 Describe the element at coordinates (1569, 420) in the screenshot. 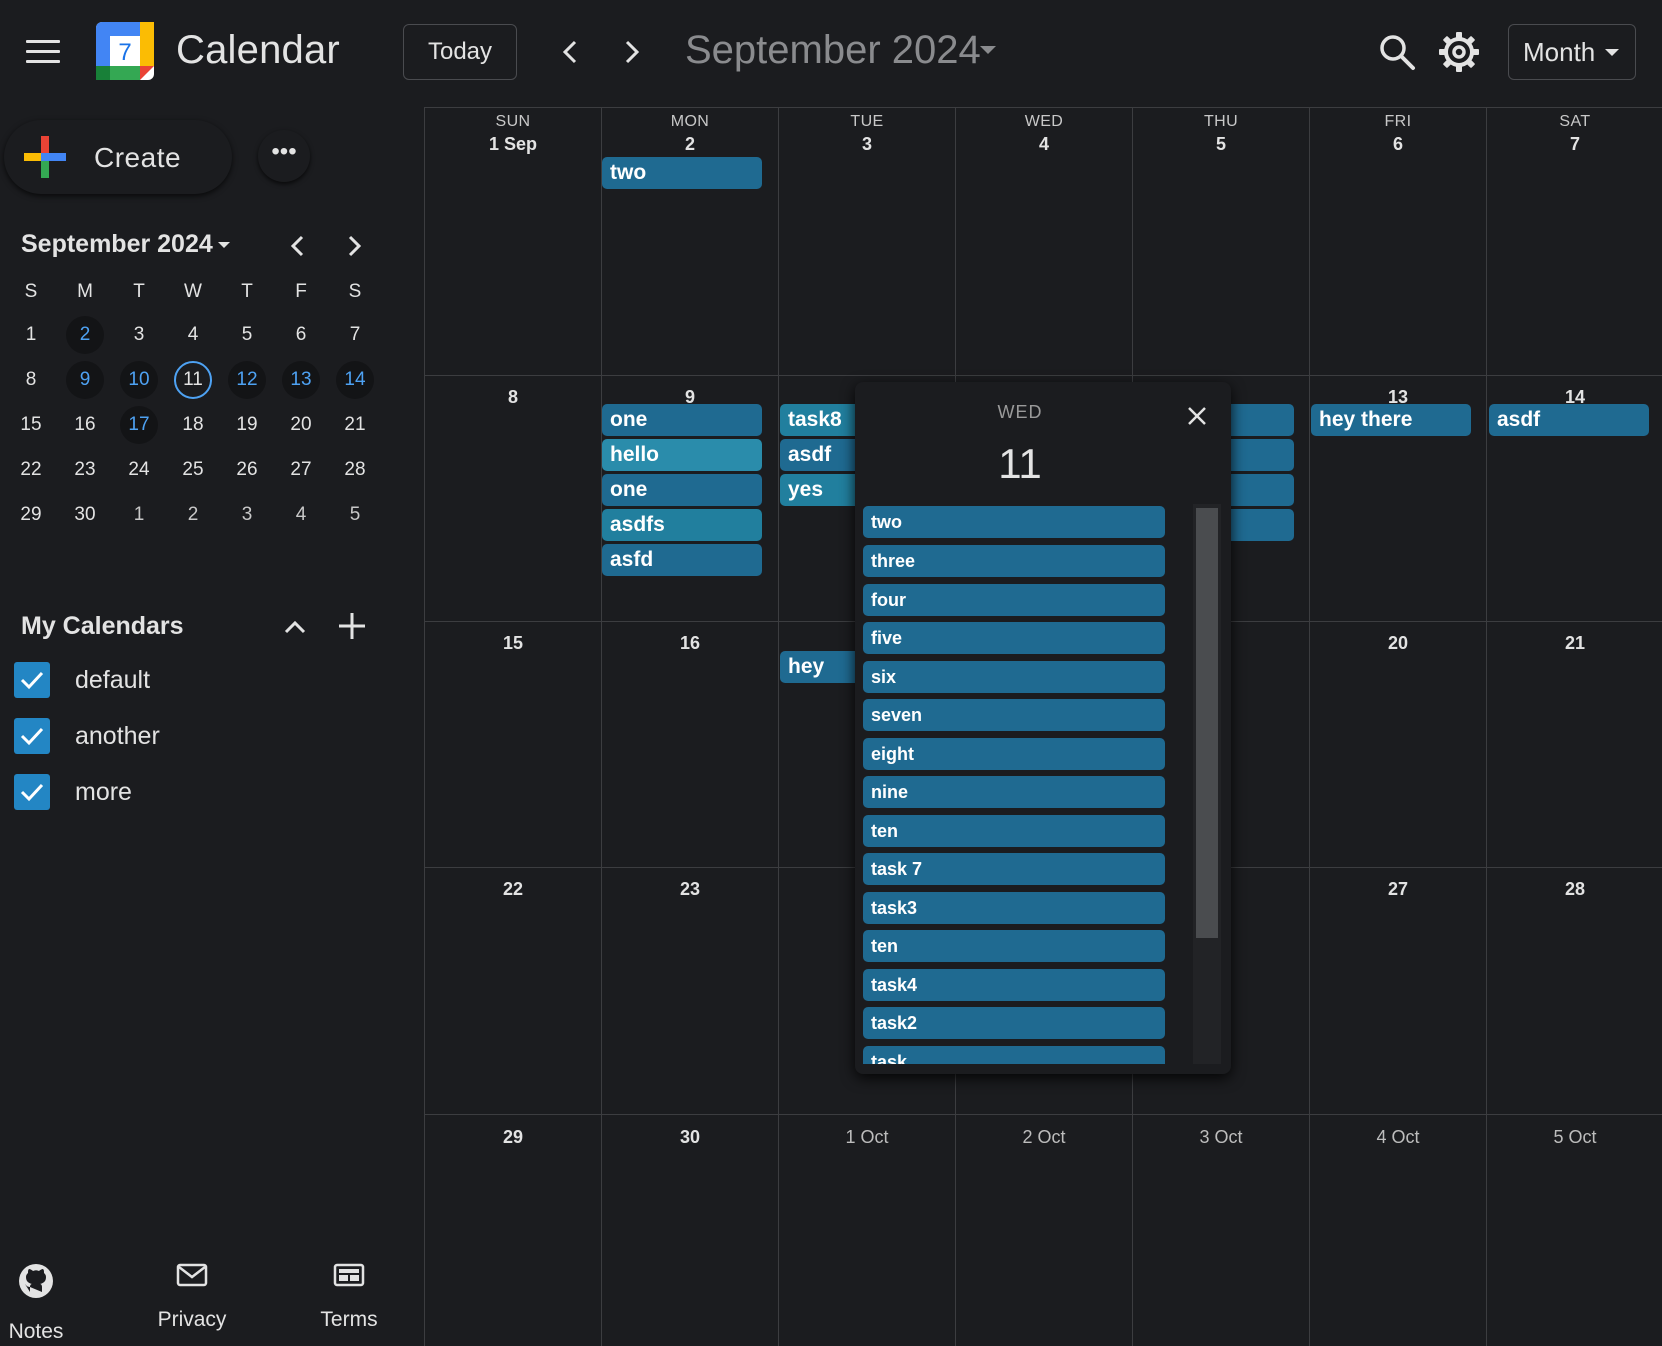

I see `event-chip: asdf` at that location.